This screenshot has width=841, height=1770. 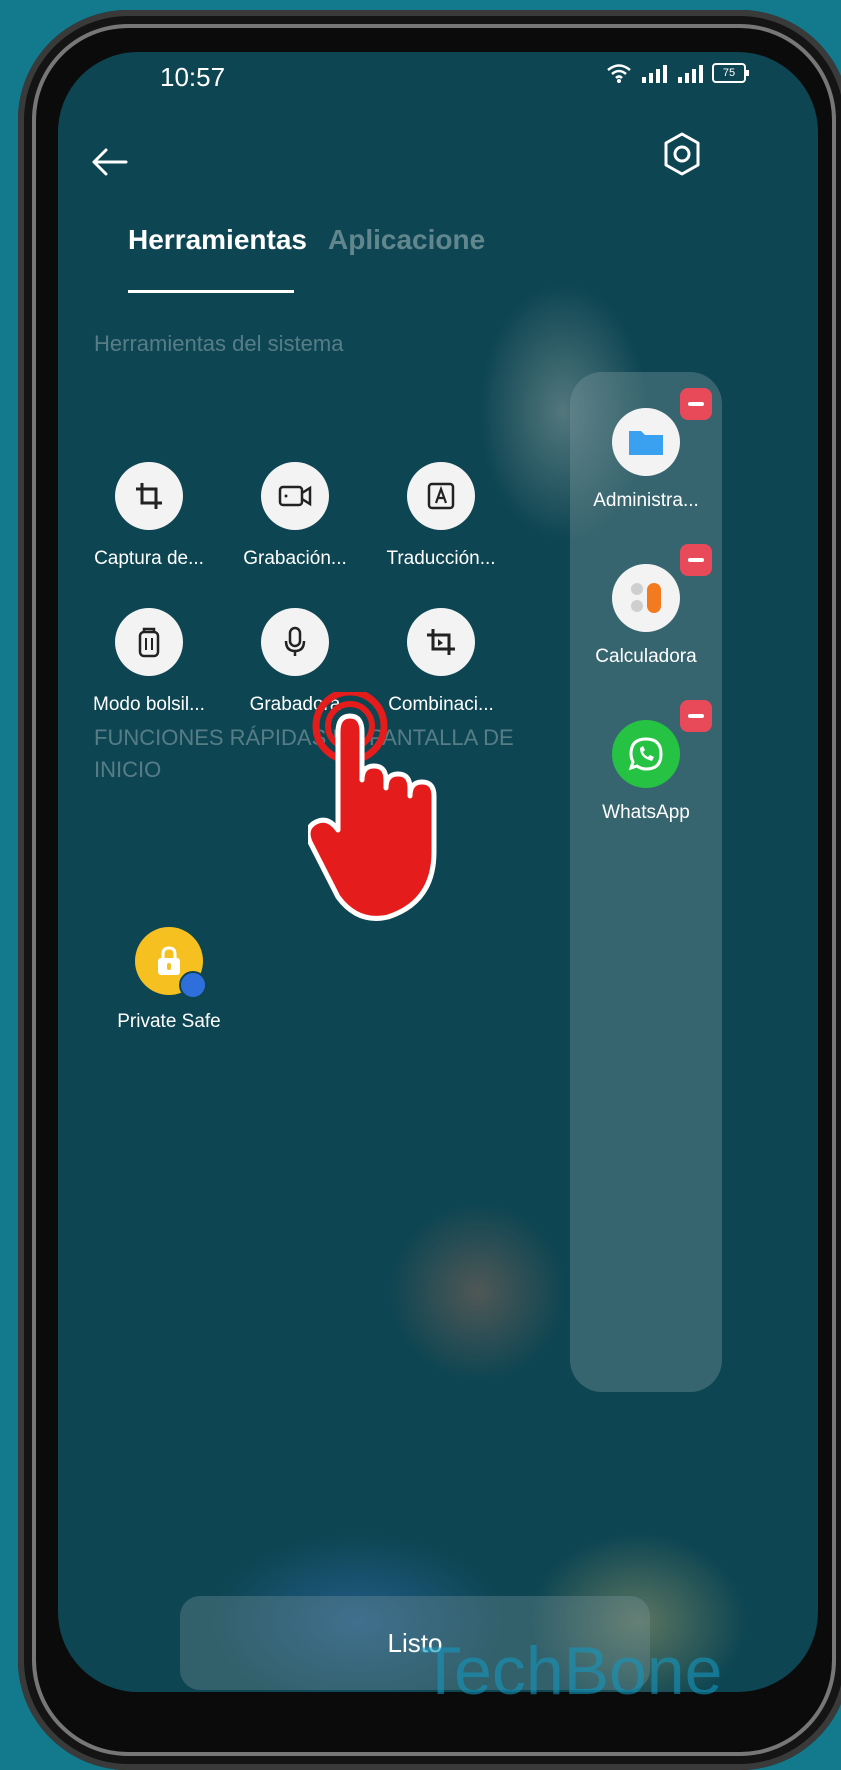 I want to click on crop-icon, so click(x=149, y=496).